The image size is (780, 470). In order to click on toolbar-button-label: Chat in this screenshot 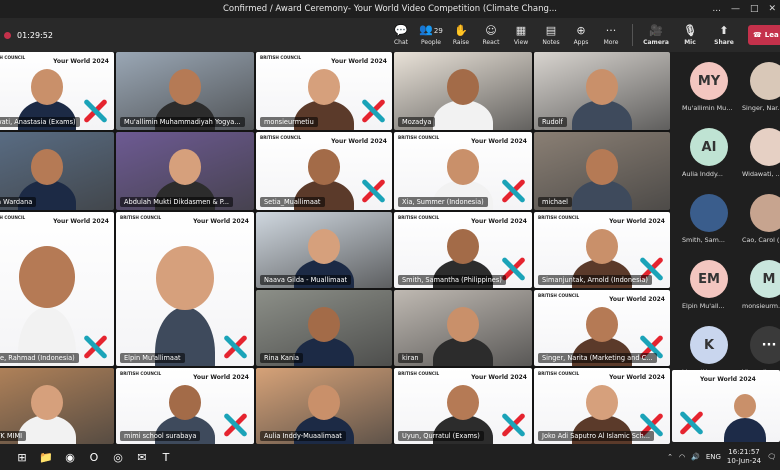, I will do `click(401, 42)`.